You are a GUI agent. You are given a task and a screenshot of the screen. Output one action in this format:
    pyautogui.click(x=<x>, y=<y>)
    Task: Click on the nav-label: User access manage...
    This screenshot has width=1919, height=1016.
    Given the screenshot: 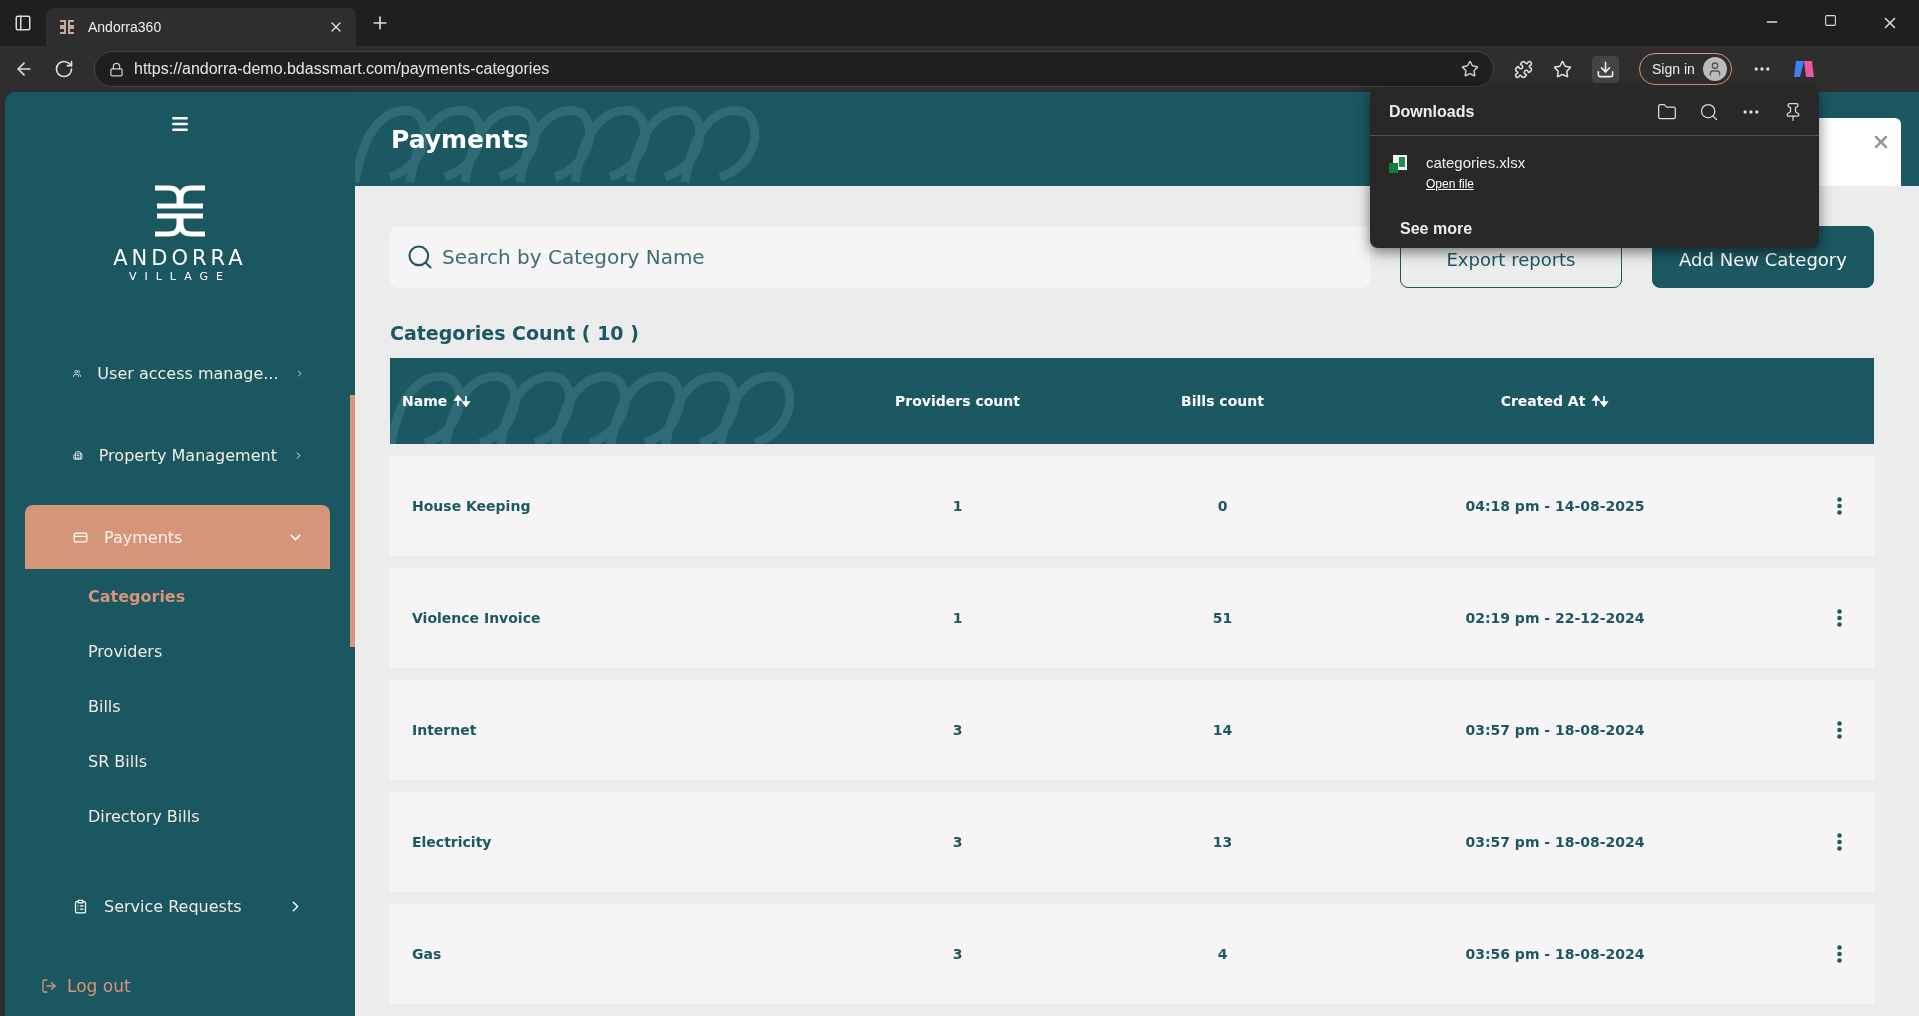 What is the action you would take?
    pyautogui.click(x=188, y=373)
    